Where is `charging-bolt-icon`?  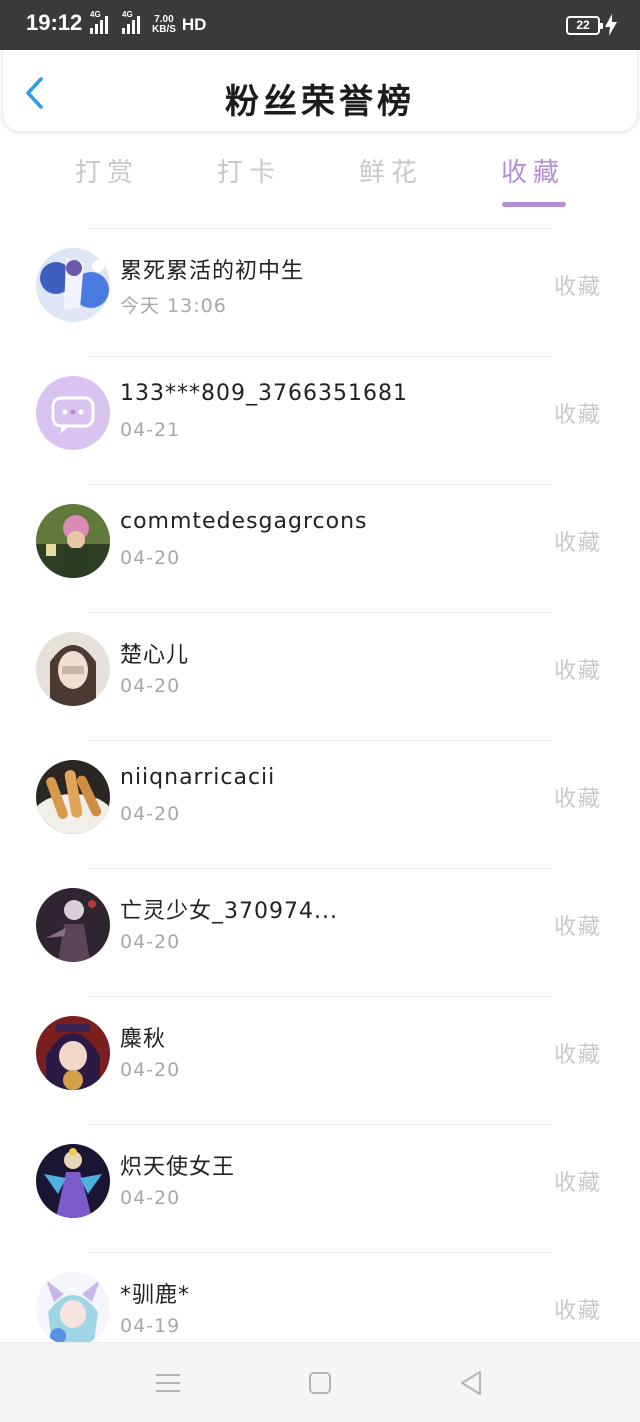 charging-bolt-icon is located at coordinates (611, 25).